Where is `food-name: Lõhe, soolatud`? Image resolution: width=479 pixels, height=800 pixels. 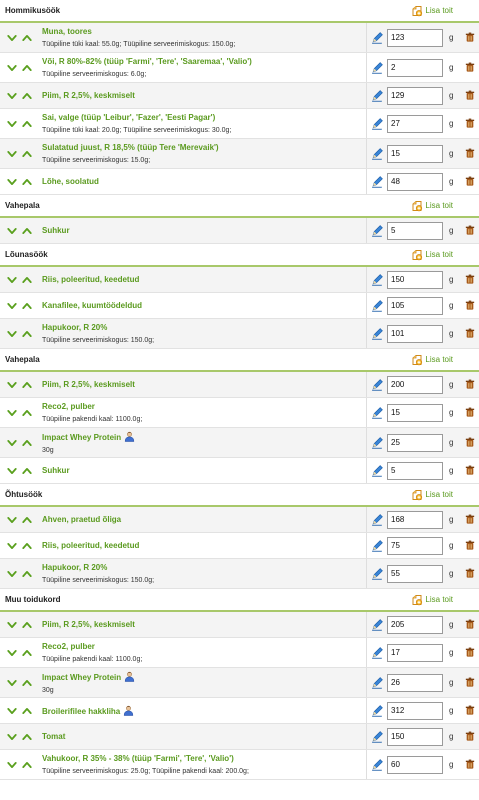 food-name: Lõhe, soolatud is located at coordinates (204, 182).